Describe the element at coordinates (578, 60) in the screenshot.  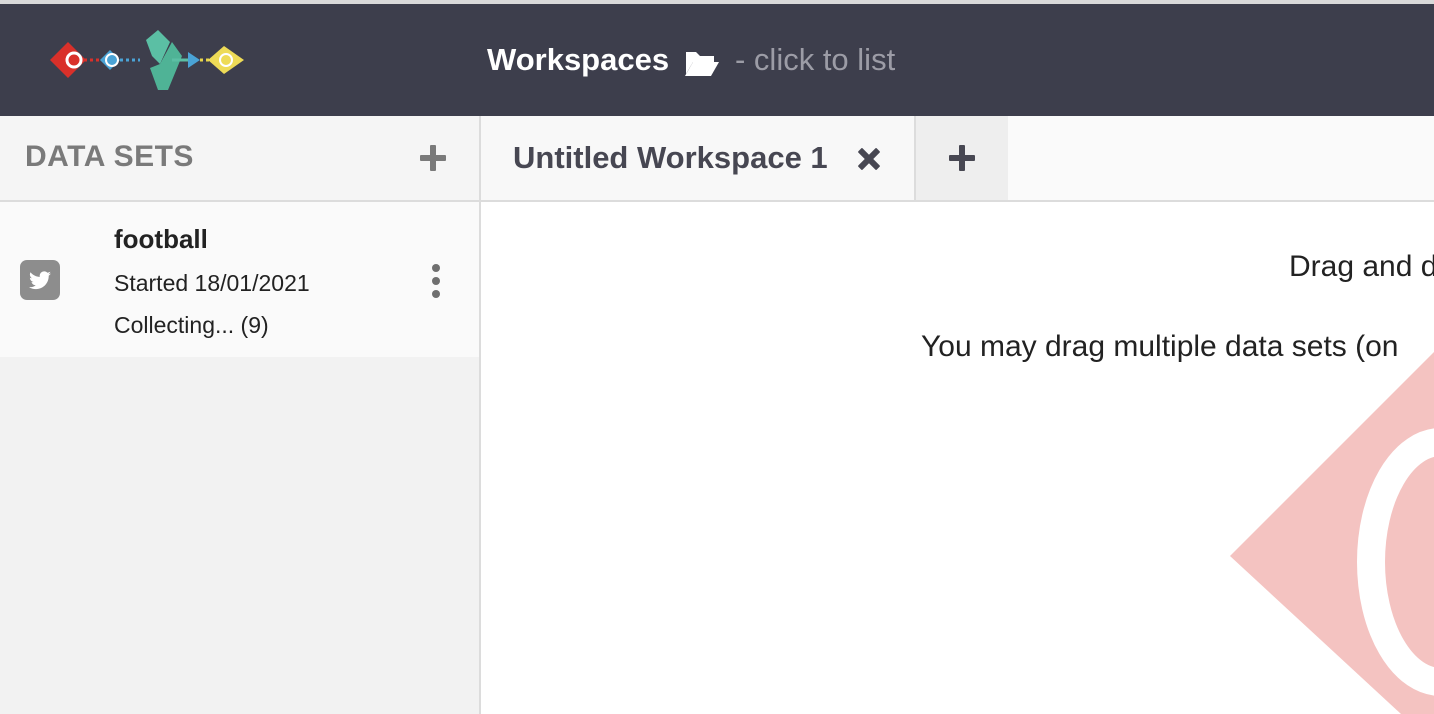
I see `workspaces-title: Workspaces` at that location.